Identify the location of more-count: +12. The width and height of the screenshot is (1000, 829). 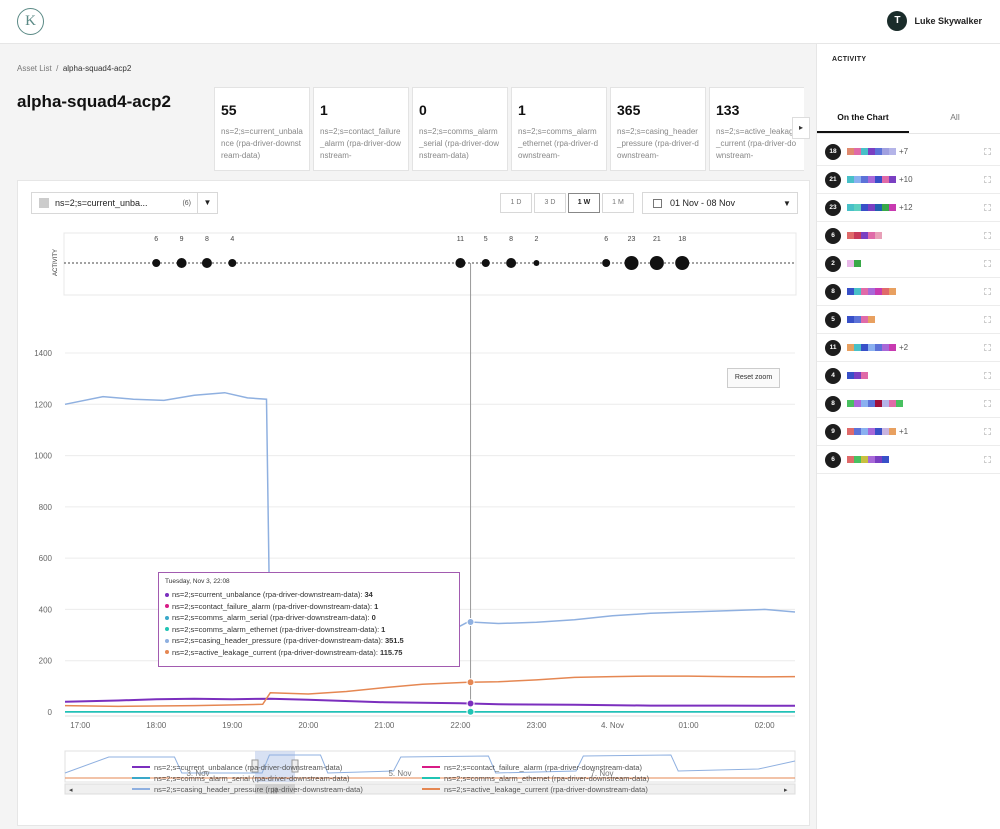
(906, 207).